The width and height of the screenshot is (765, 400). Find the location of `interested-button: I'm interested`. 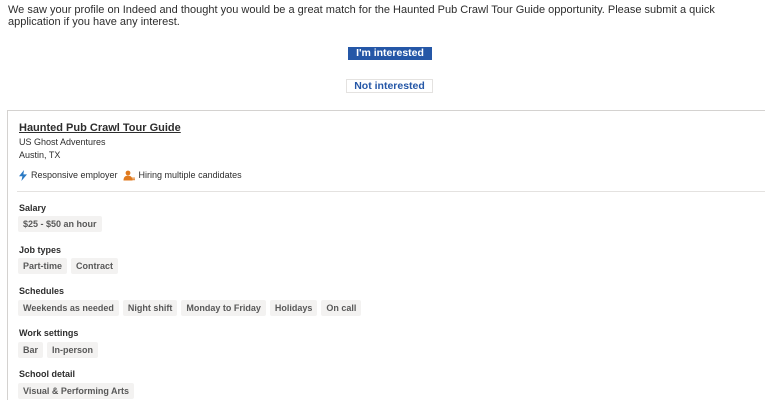

interested-button: I'm interested is located at coordinates (390, 53).